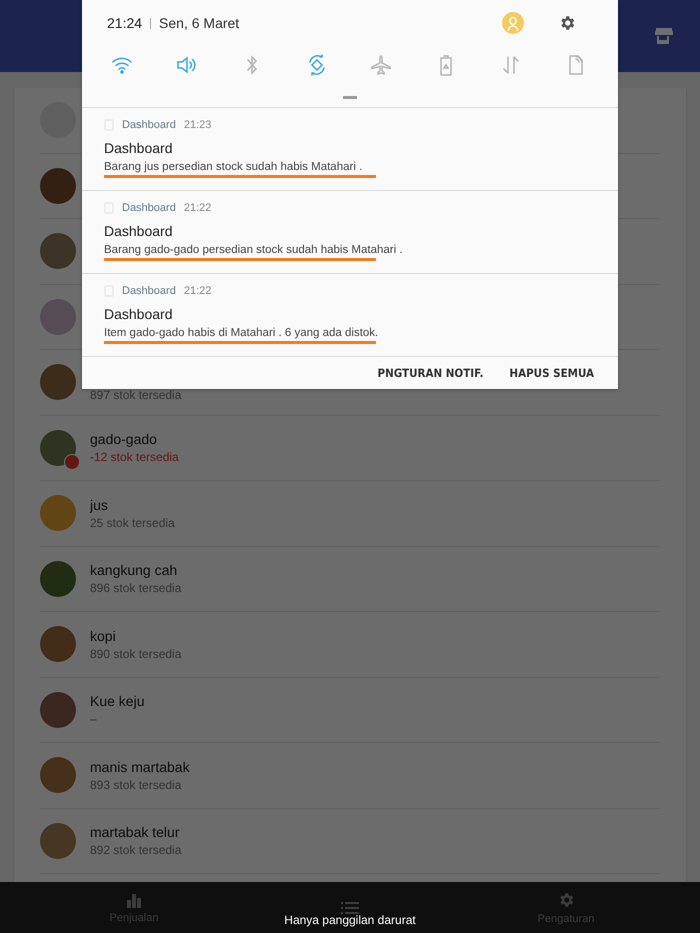  Describe the element at coordinates (381, 65) in the screenshot. I see `airplane-icon` at that location.